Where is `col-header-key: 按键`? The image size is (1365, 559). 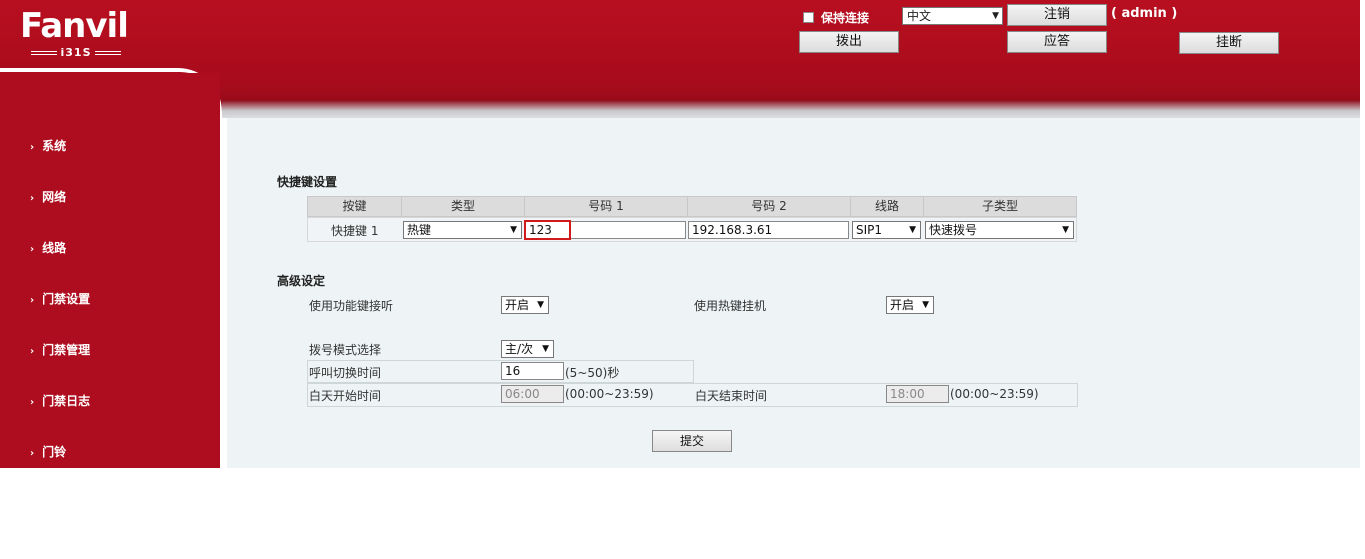 col-header-key: 按键 is located at coordinates (354, 206).